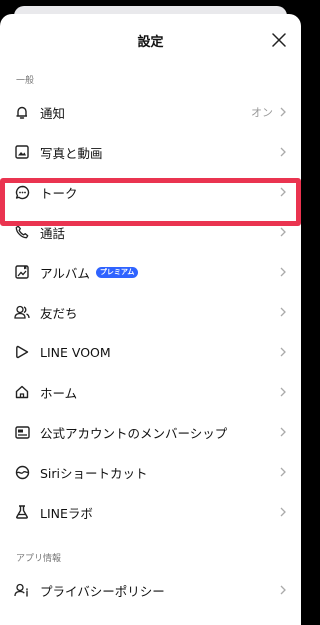  What do you see at coordinates (150, 392) in the screenshot?
I see `settings-item-home: ホーム` at bounding box center [150, 392].